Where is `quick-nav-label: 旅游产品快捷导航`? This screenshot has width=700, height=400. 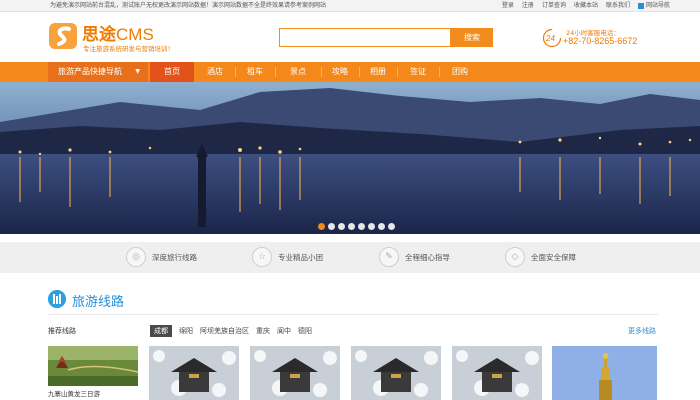 quick-nav-label: 旅游产品快捷导航 is located at coordinates (90, 71).